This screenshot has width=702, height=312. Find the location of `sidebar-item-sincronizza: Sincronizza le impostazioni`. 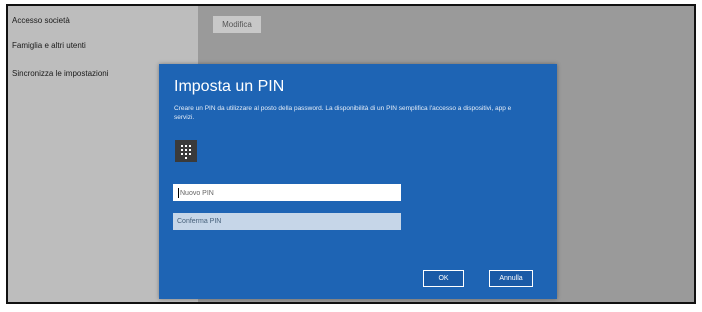

sidebar-item-sincronizza: Sincronizza le impostazioni is located at coordinates (60, 73).